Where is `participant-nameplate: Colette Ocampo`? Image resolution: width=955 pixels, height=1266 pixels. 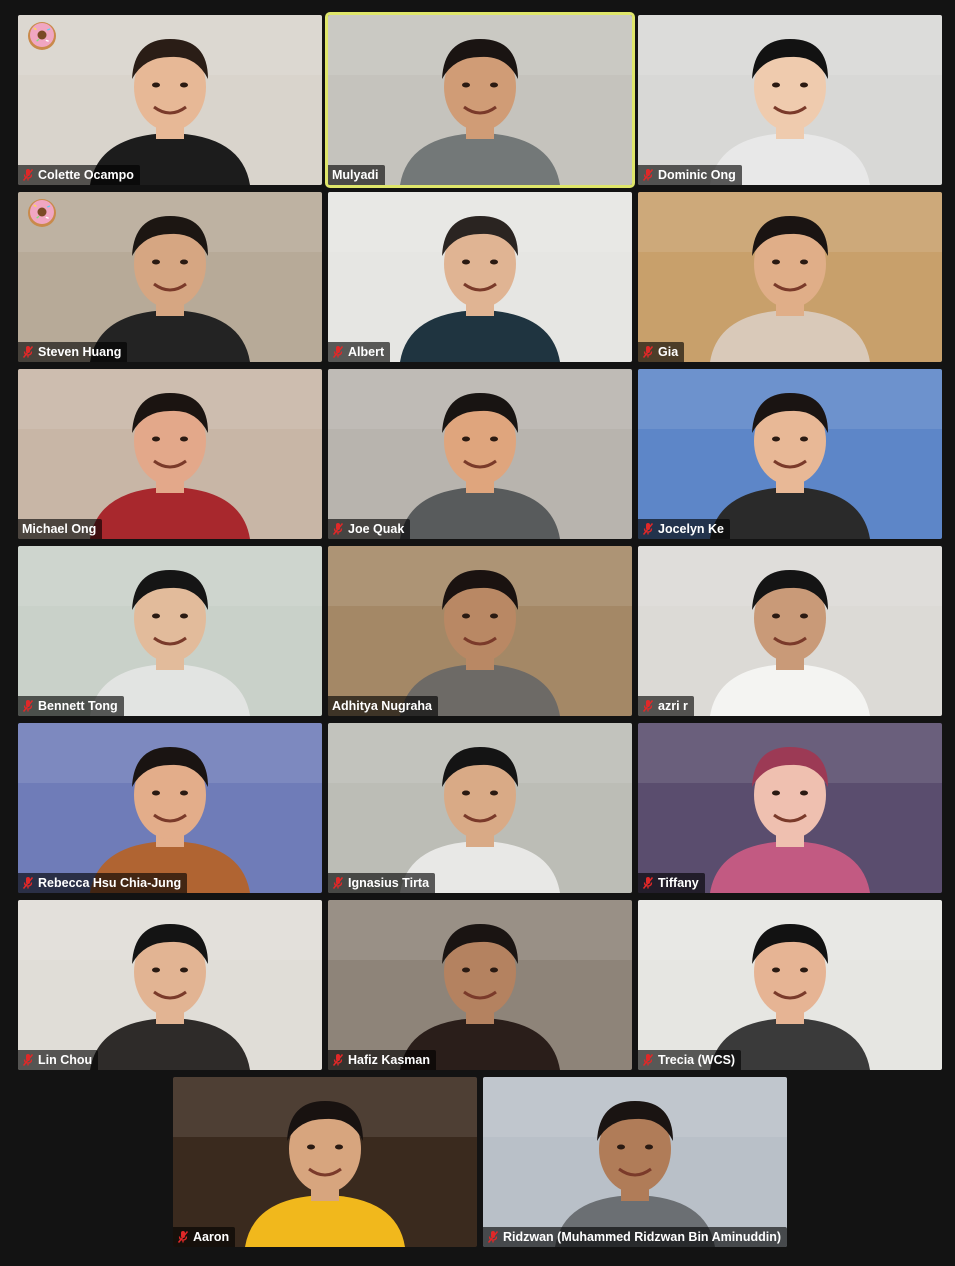
participant-nameplate: Colette Ocampo is located at coordinates (79, 175).